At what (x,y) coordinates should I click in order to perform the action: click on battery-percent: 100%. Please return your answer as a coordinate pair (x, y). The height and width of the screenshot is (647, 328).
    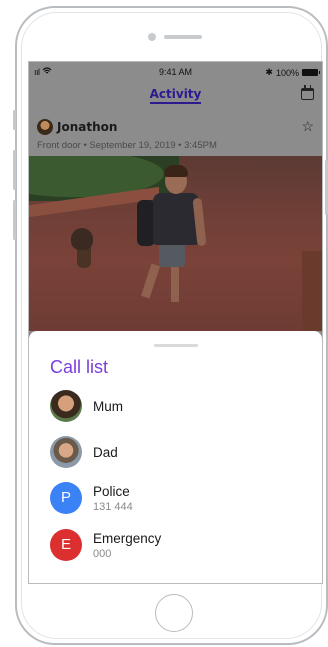
    Looking at the image, I should click on (287, 72).